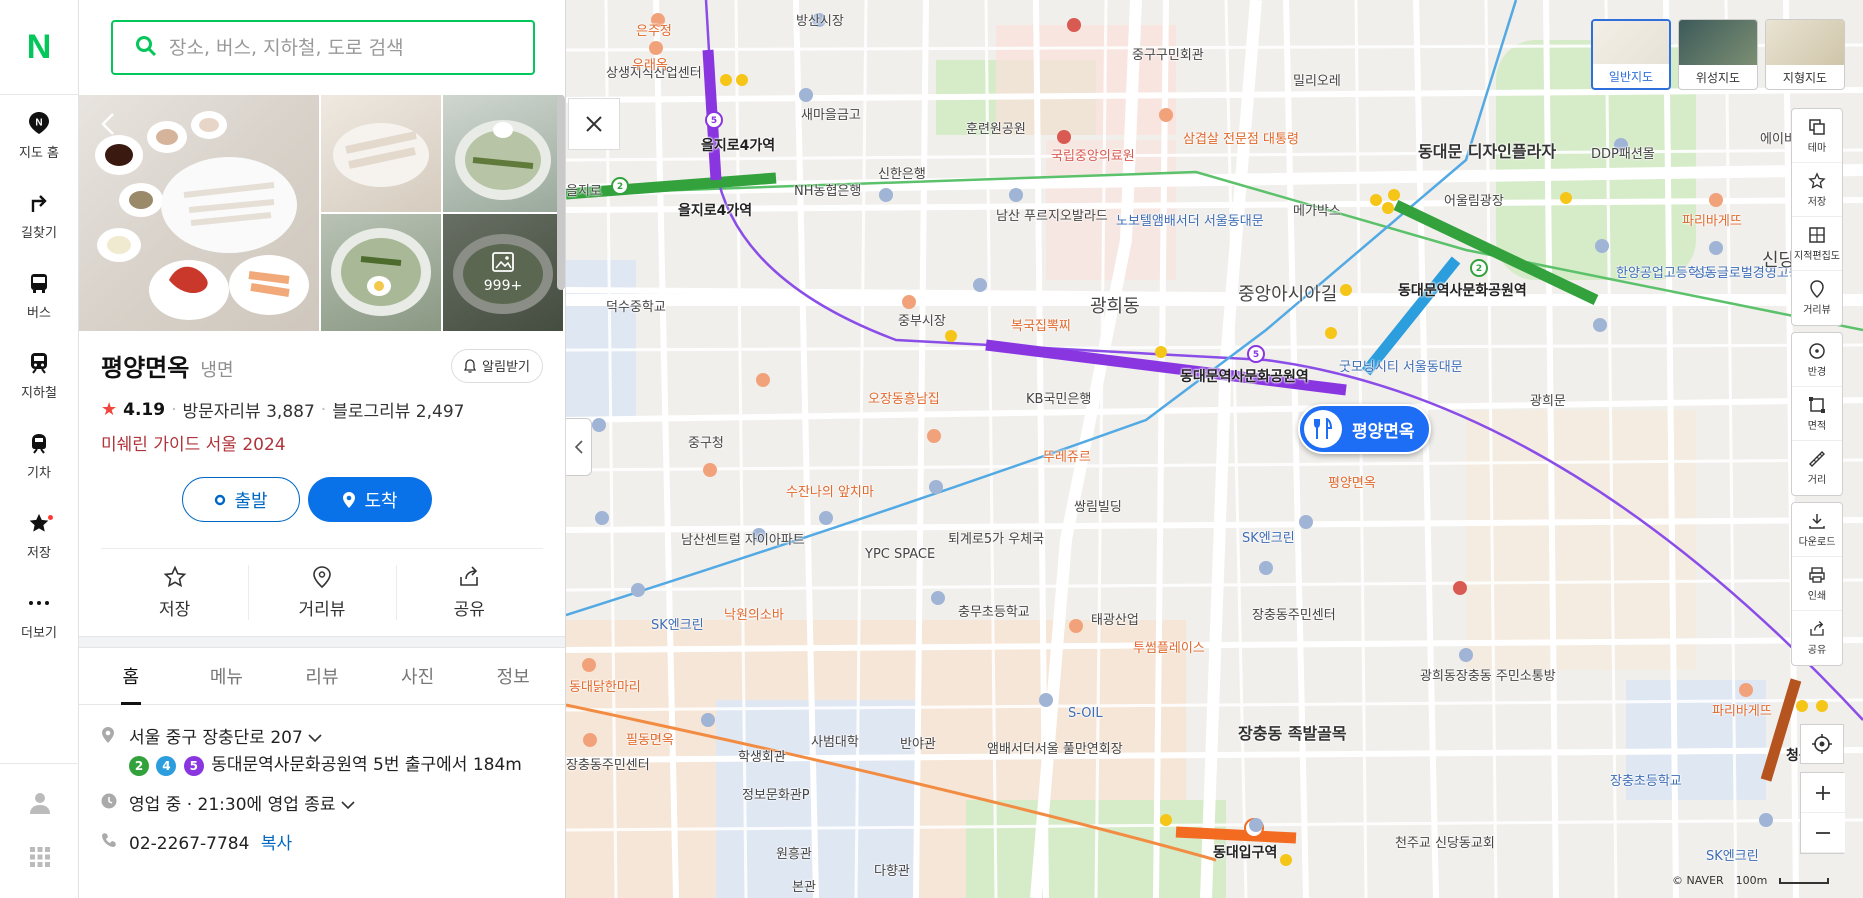 Image resolution: width=1863 pixels, height=898 pixels. I want to click on close-panel-button, so click(594, 124).